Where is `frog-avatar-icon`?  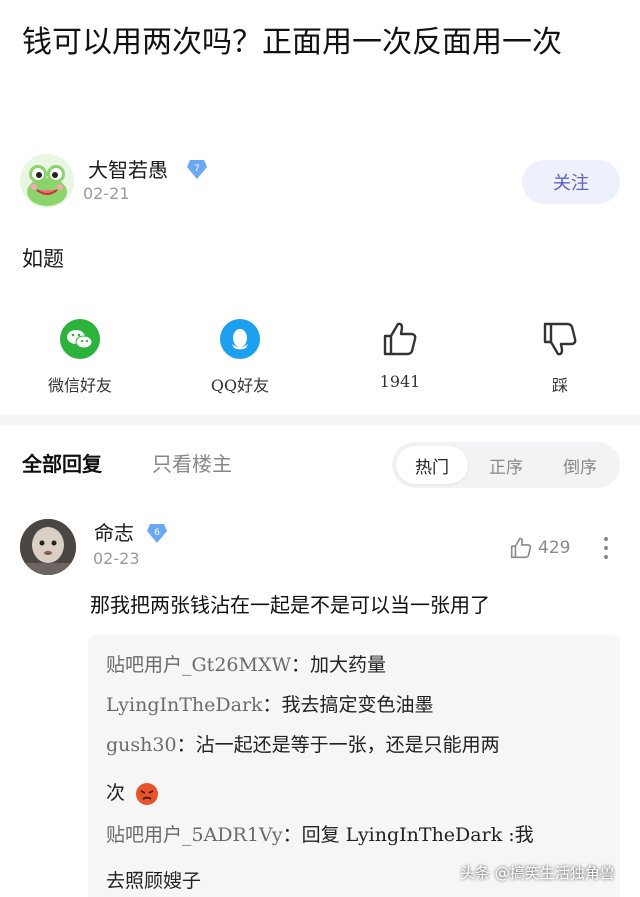
frog-avatar-icon is located at coordinates (47, 185).